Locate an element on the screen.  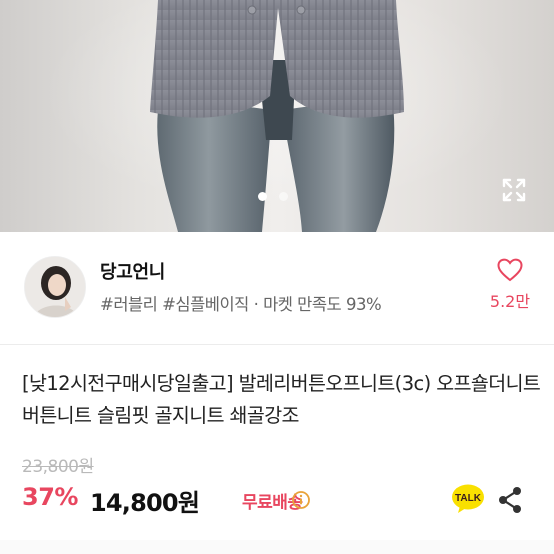
seller-name: 당고언니 is located at coordinates (132, 271).